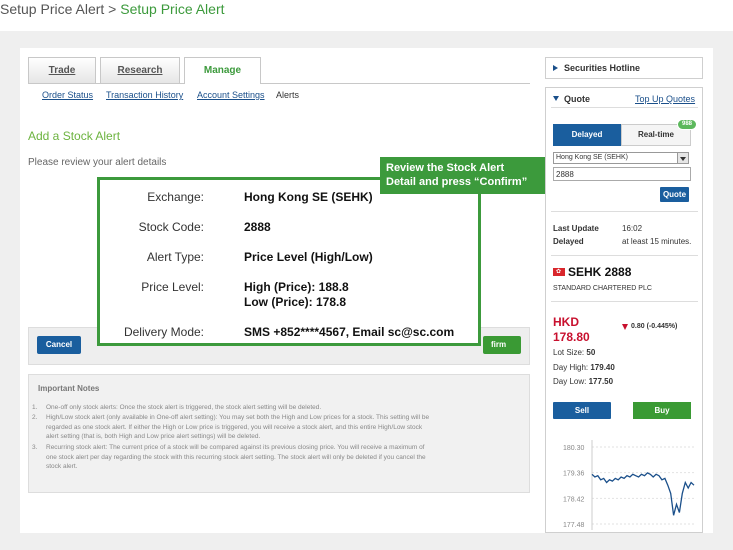  What do you see at coordinates (555, 68) in the screenshot?
I see `expand-arrow-icon` at bounding box center [555, 68].